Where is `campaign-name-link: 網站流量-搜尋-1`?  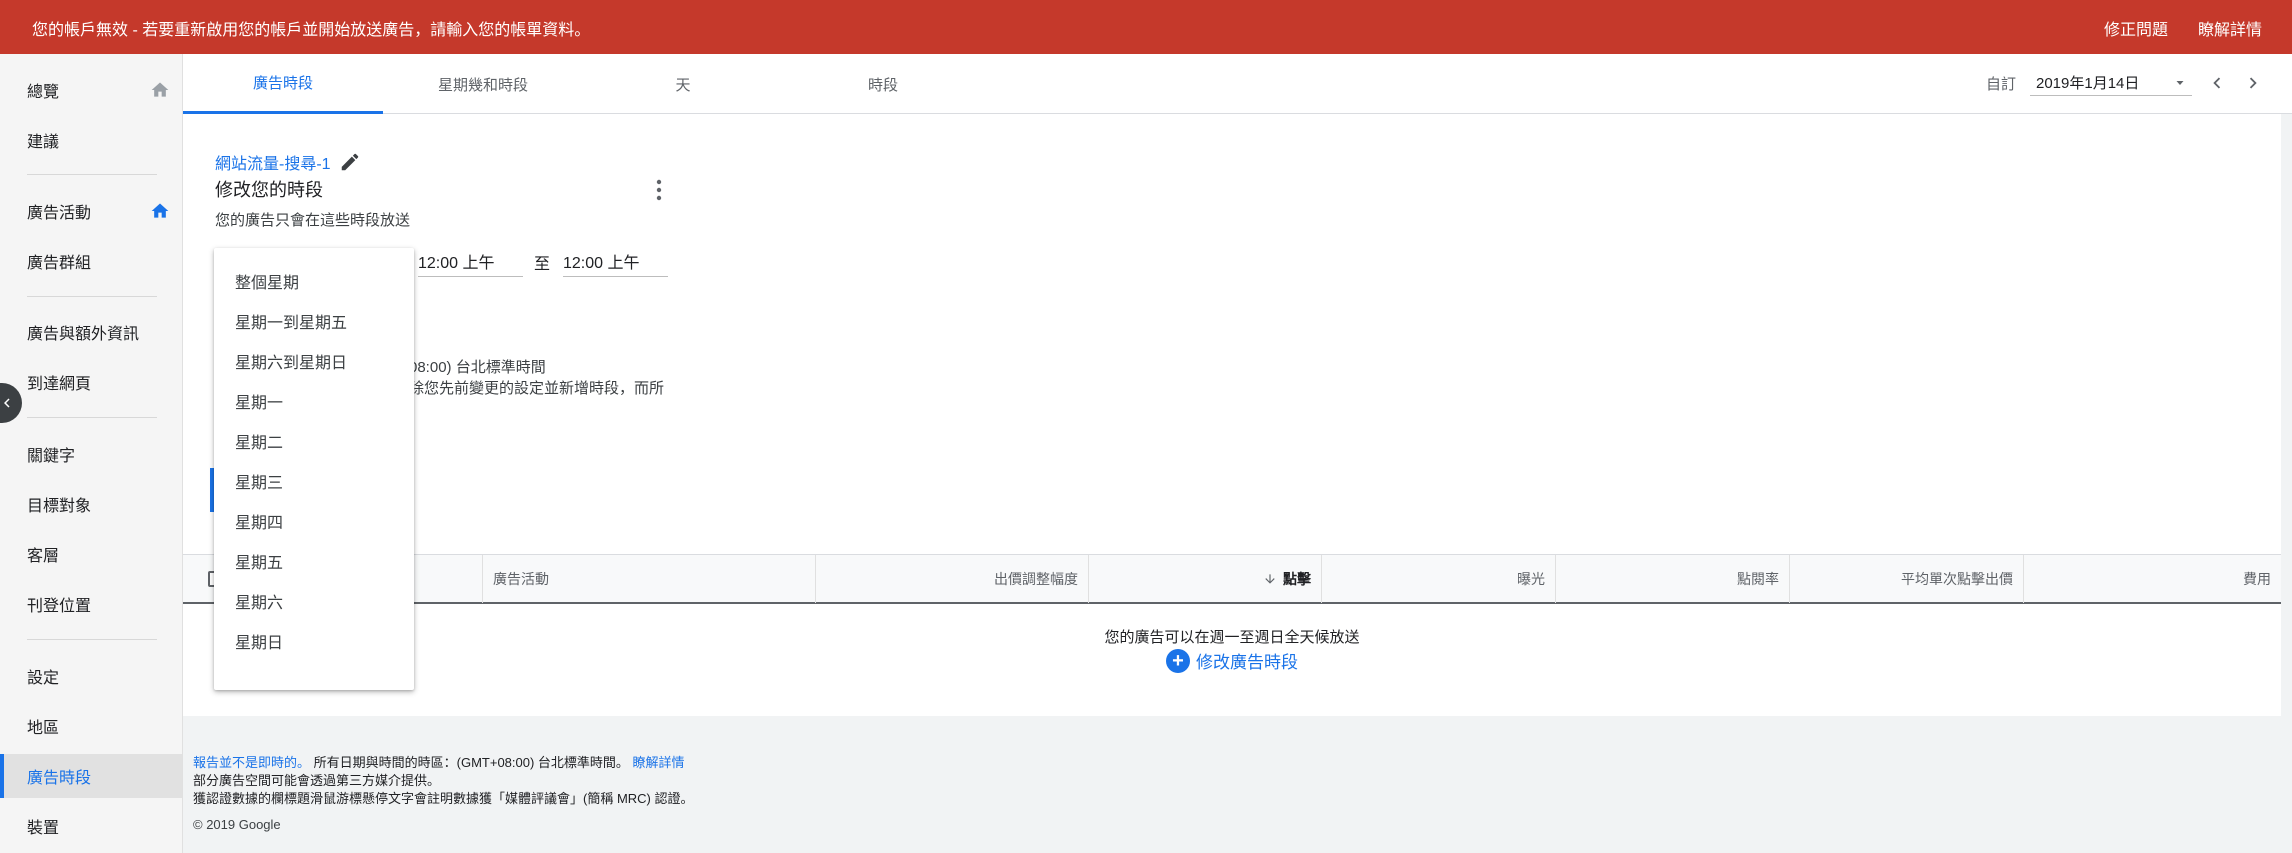
campaign-name-link: 網站流量-搜尋-1 is located at coordinates (273, 162).